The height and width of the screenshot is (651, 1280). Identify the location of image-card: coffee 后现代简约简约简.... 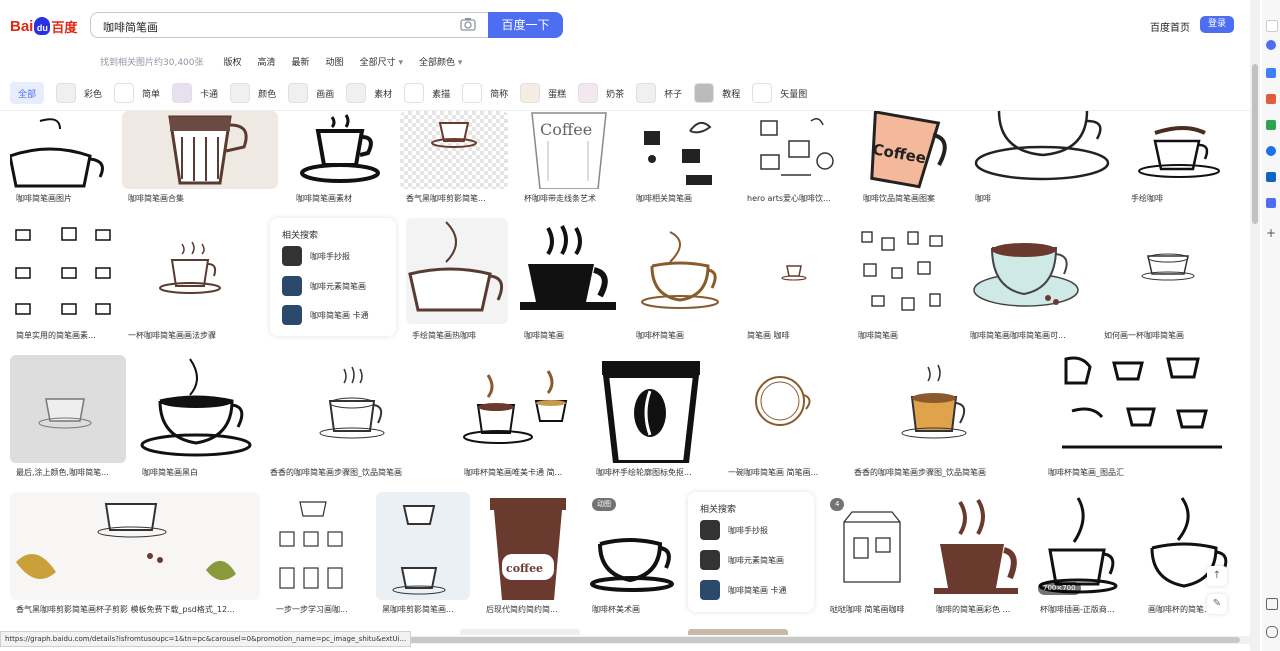
(528, 555).